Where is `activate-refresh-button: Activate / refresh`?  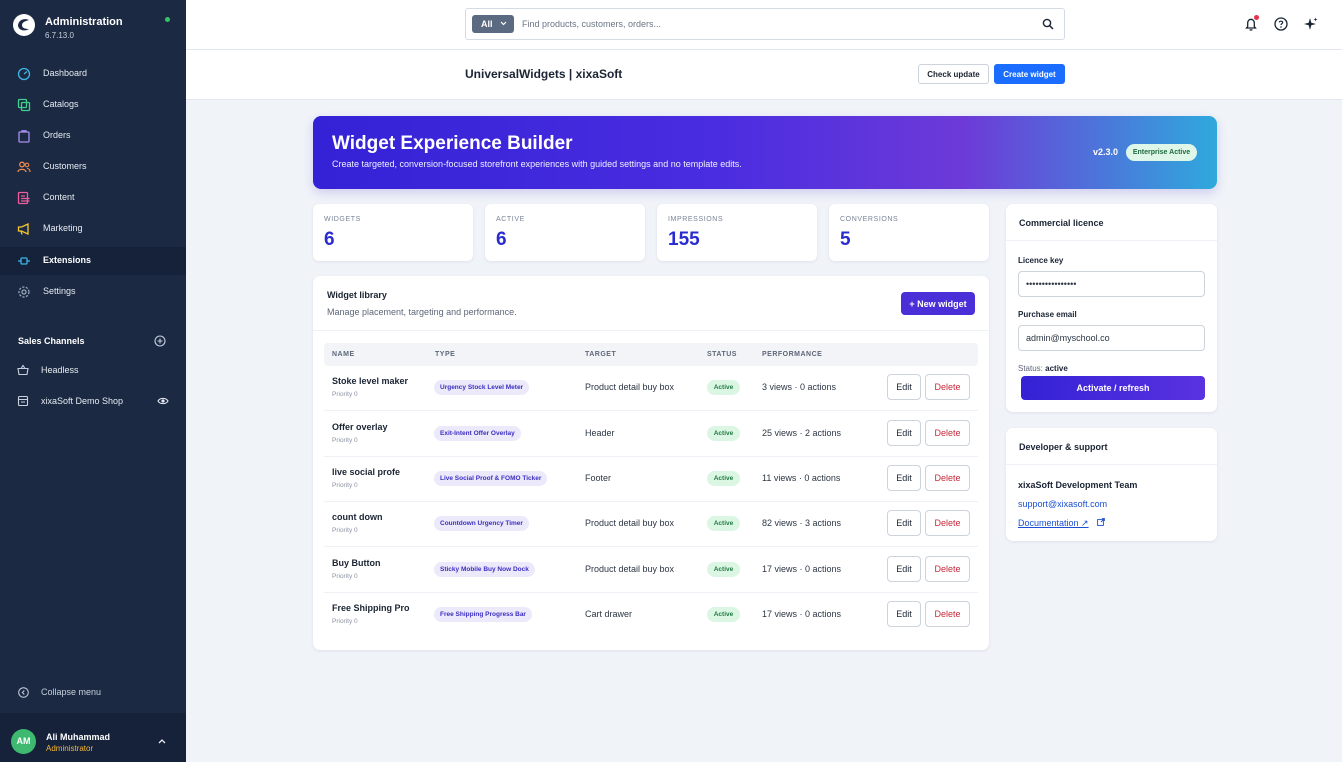
activate-refresh-button: Activate / refresh is located at coordinates (1113, 388).